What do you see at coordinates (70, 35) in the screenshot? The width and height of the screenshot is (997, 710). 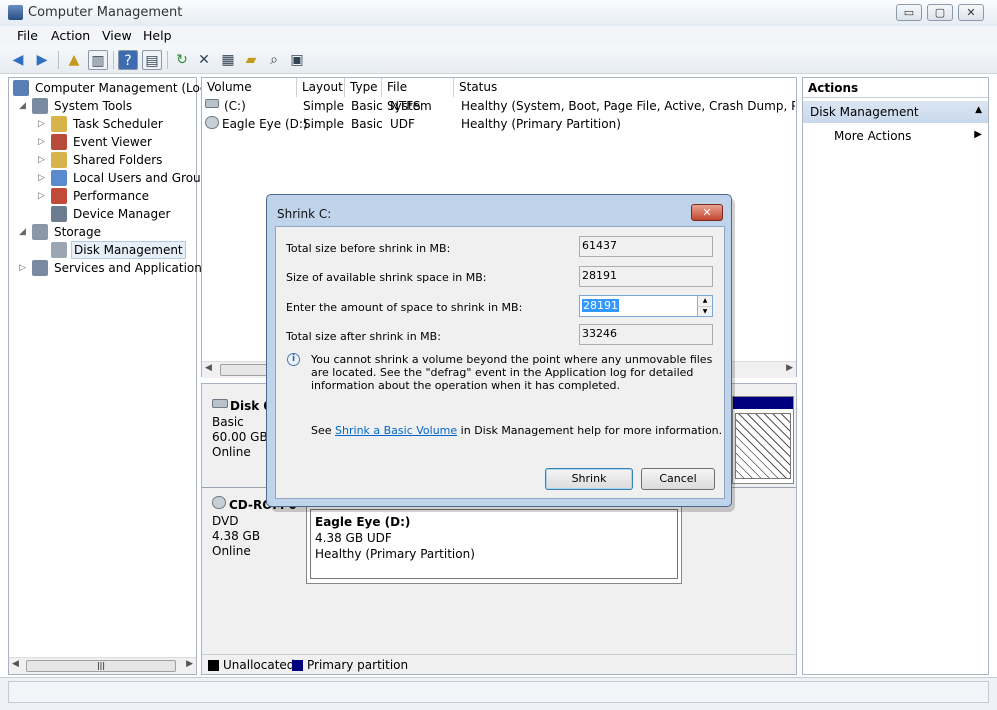 I see `menu-action: Action` at bounding box center [70, 35].